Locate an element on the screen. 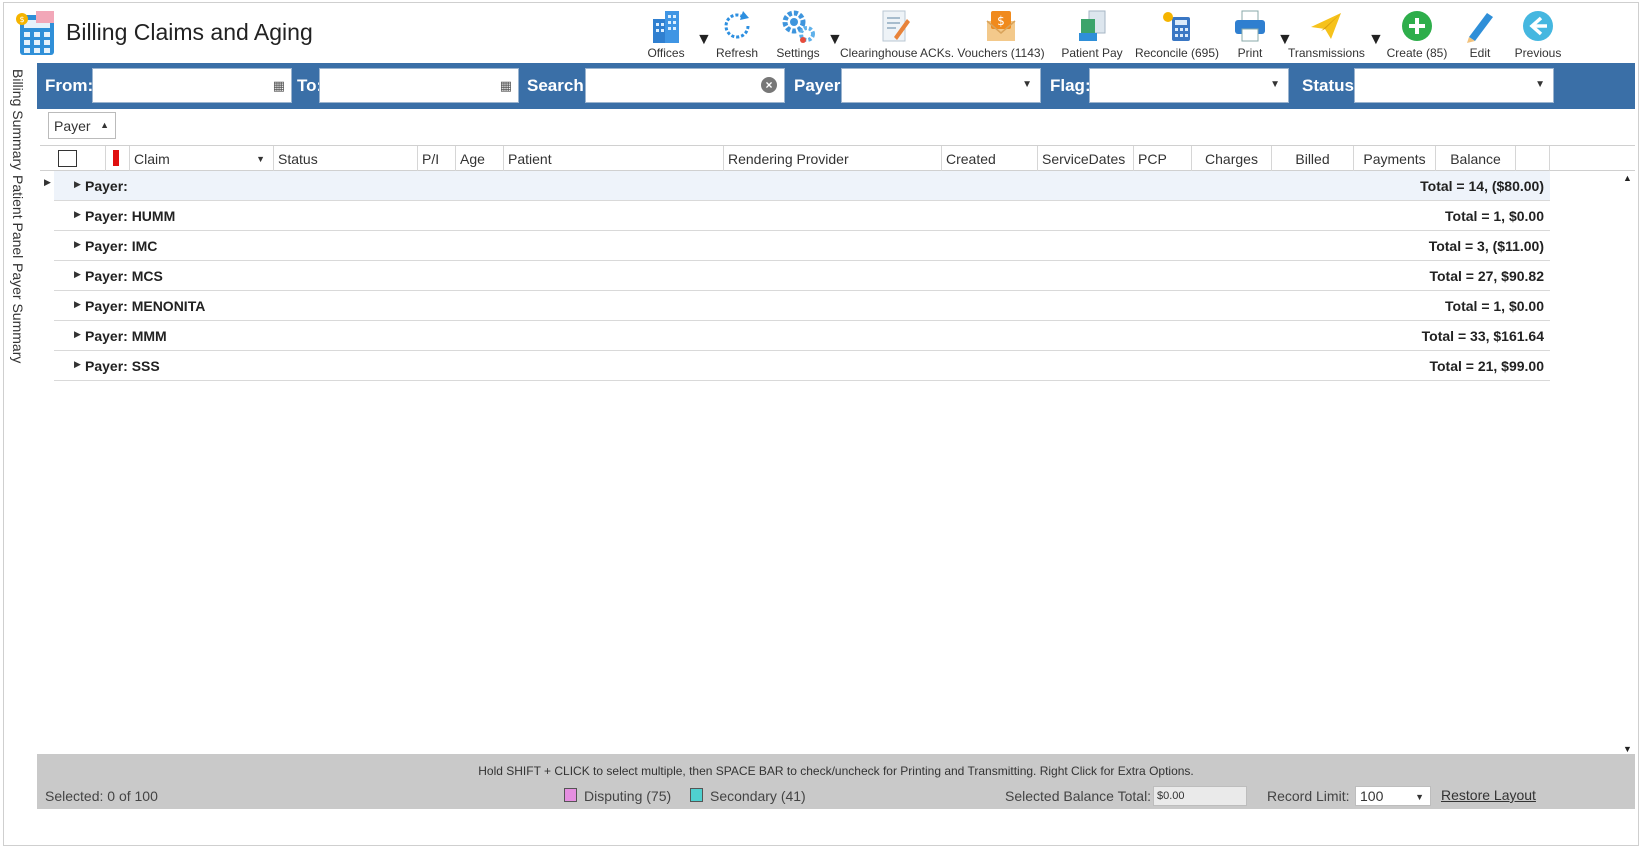 The image size is (1642, 851). transmissions-button: Transmissions is located at coordinates (1326, 34).